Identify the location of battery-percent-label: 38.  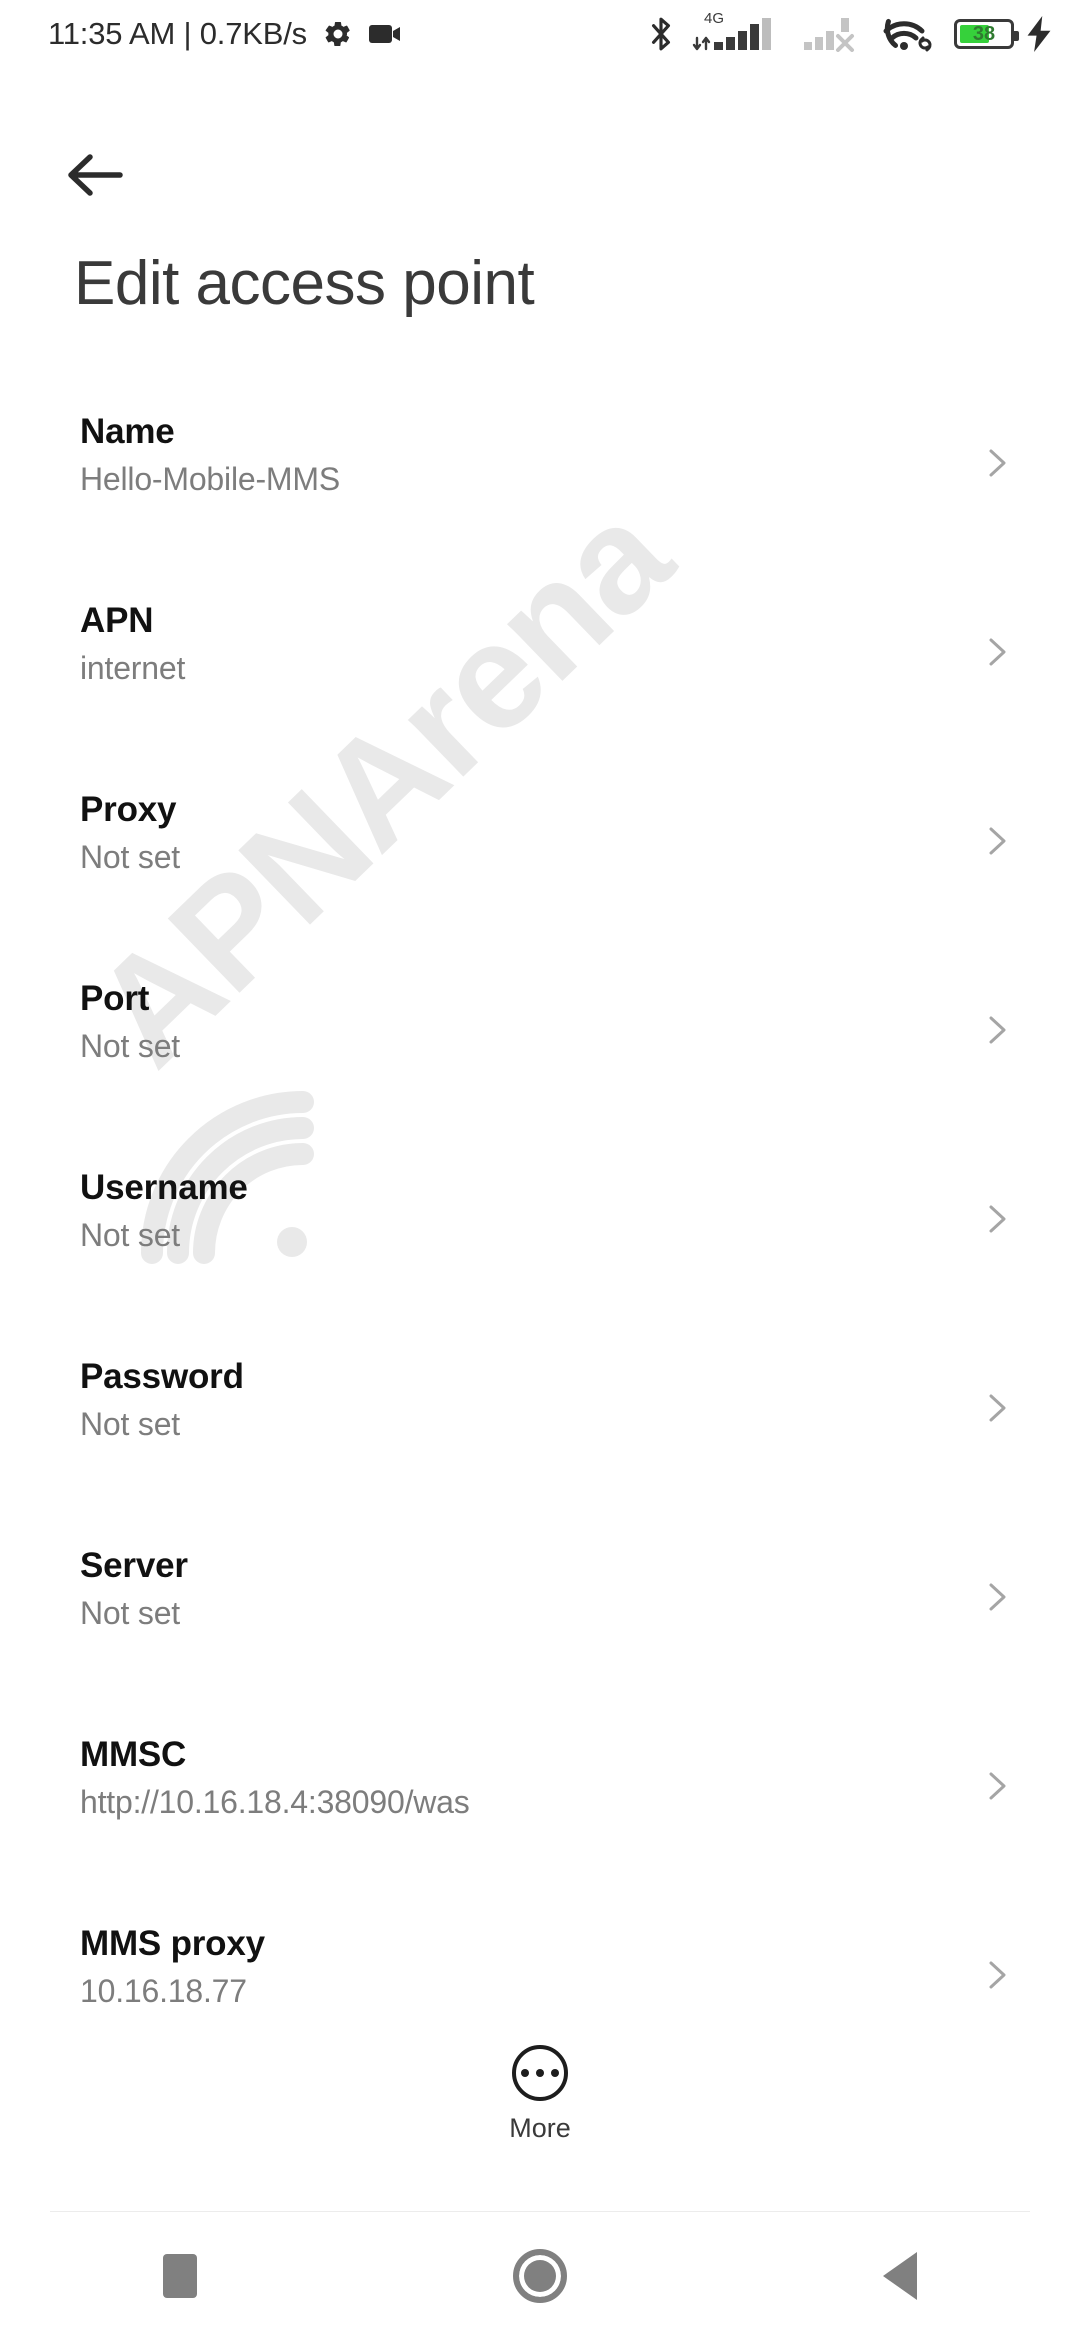
(984, 34).